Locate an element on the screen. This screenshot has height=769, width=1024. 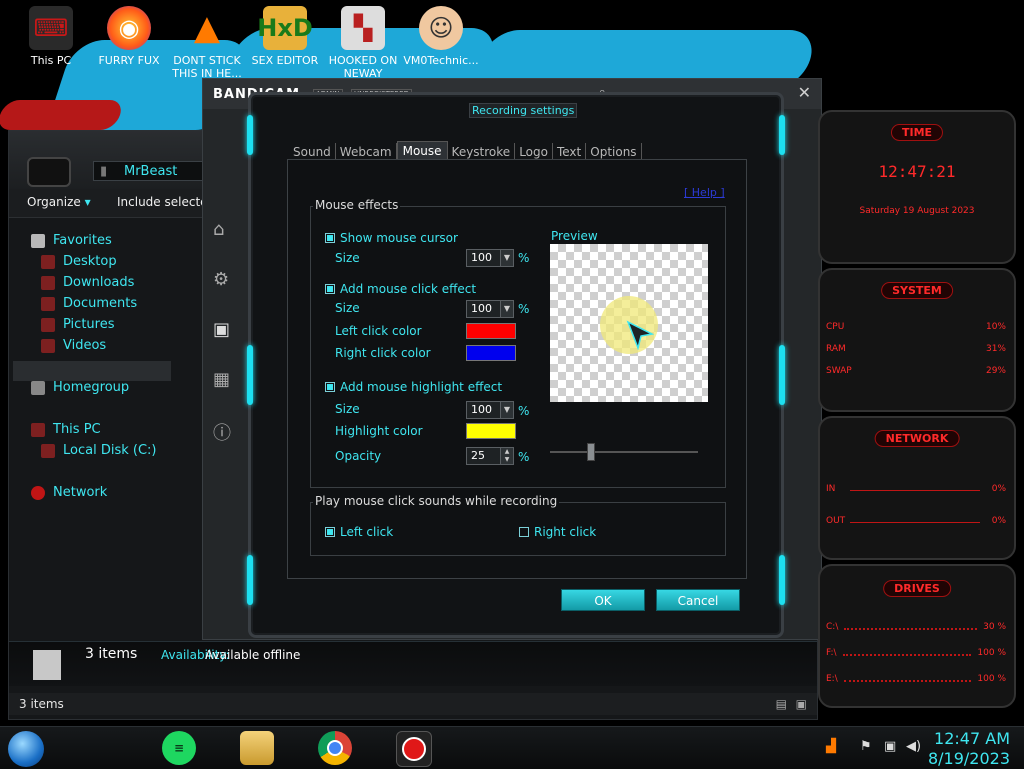
metric-name: OUT is located at coordinates (836, 521).